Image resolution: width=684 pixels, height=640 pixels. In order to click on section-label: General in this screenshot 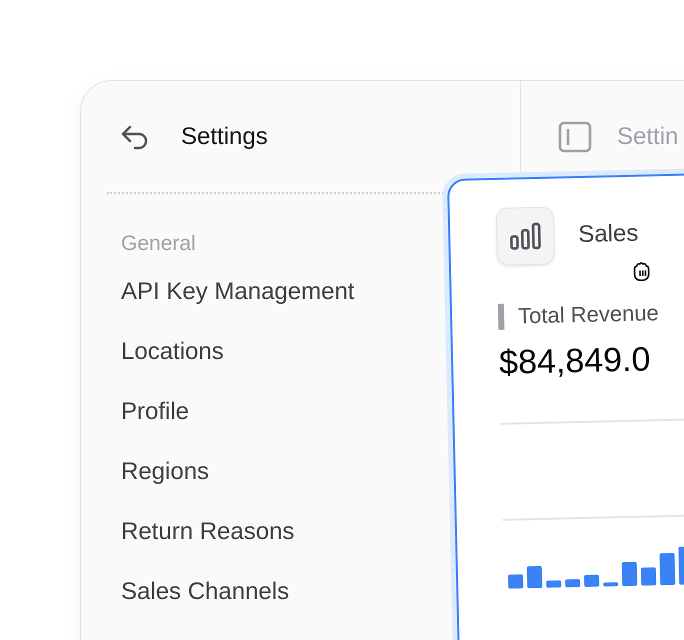, I will do `click(159, 244)`.